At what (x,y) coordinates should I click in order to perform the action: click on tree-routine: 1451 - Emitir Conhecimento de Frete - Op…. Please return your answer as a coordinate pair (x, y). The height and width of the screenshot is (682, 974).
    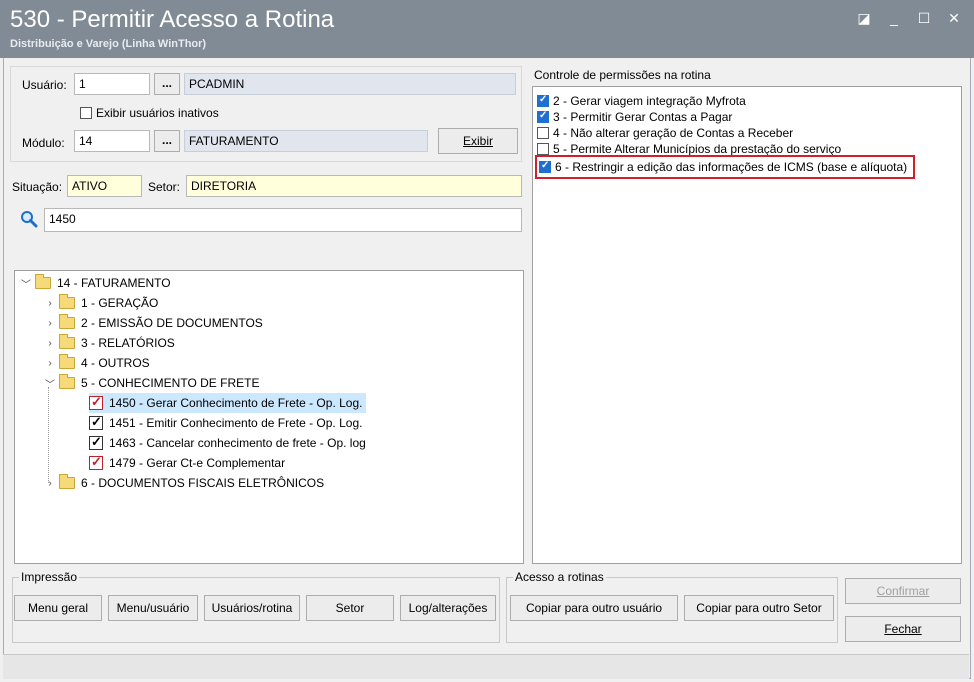
    Looking at the image, I should click on (225, 423).